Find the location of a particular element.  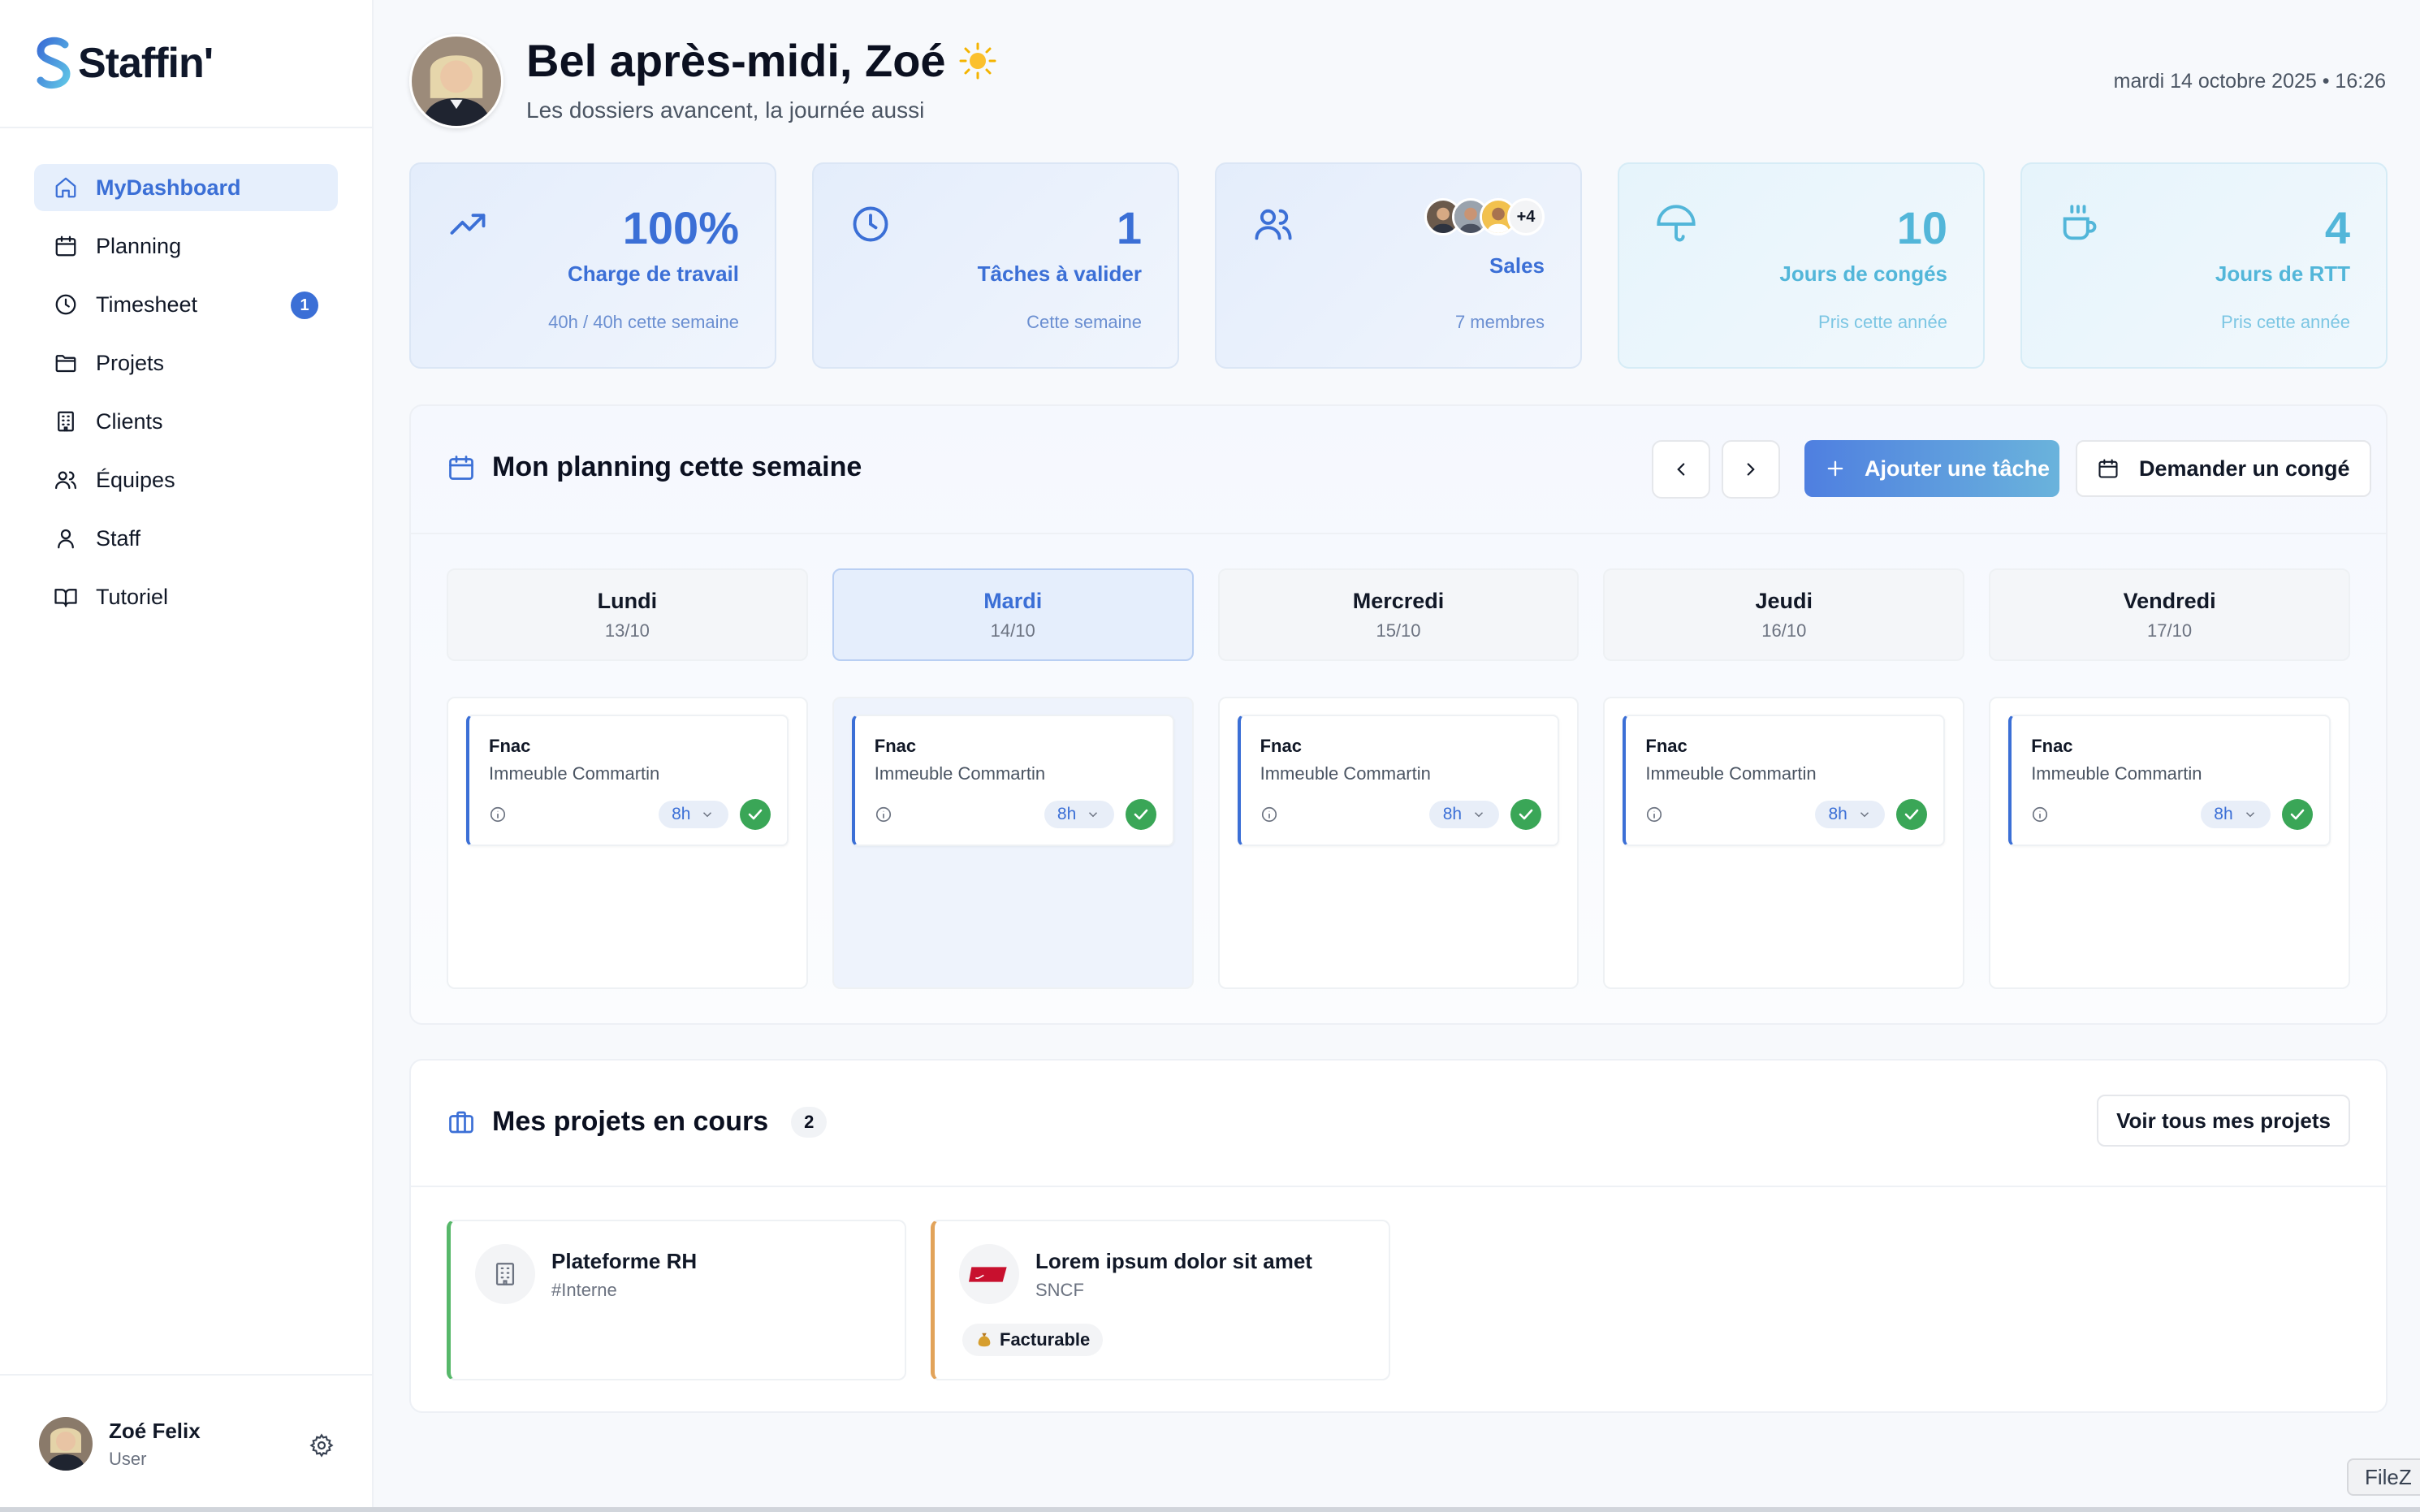

stat-label: Sales is located at coordinates (1517, 265).